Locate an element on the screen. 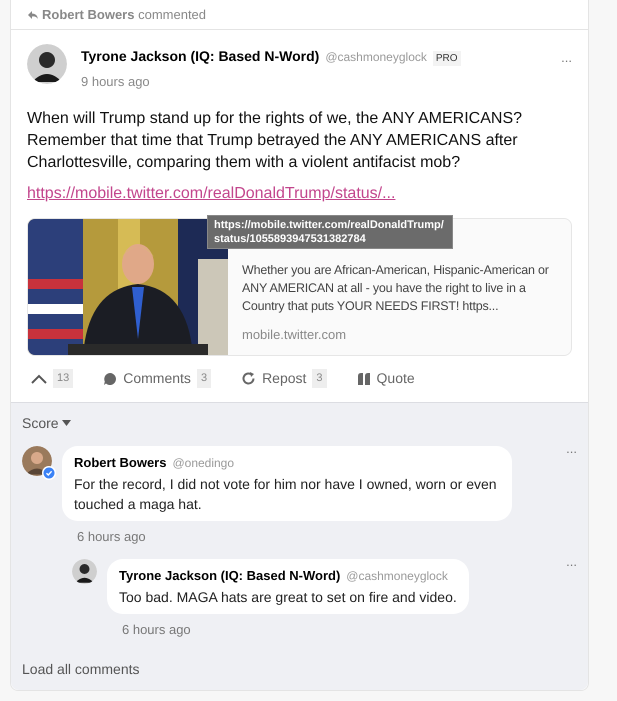 Image resolution: width=617 pixels, height=701 pixels. link-tooltip: https://mobile.twitter.com/realDonaldTrump/ status/1055893947531382784 is located at coordinates (330, 231).